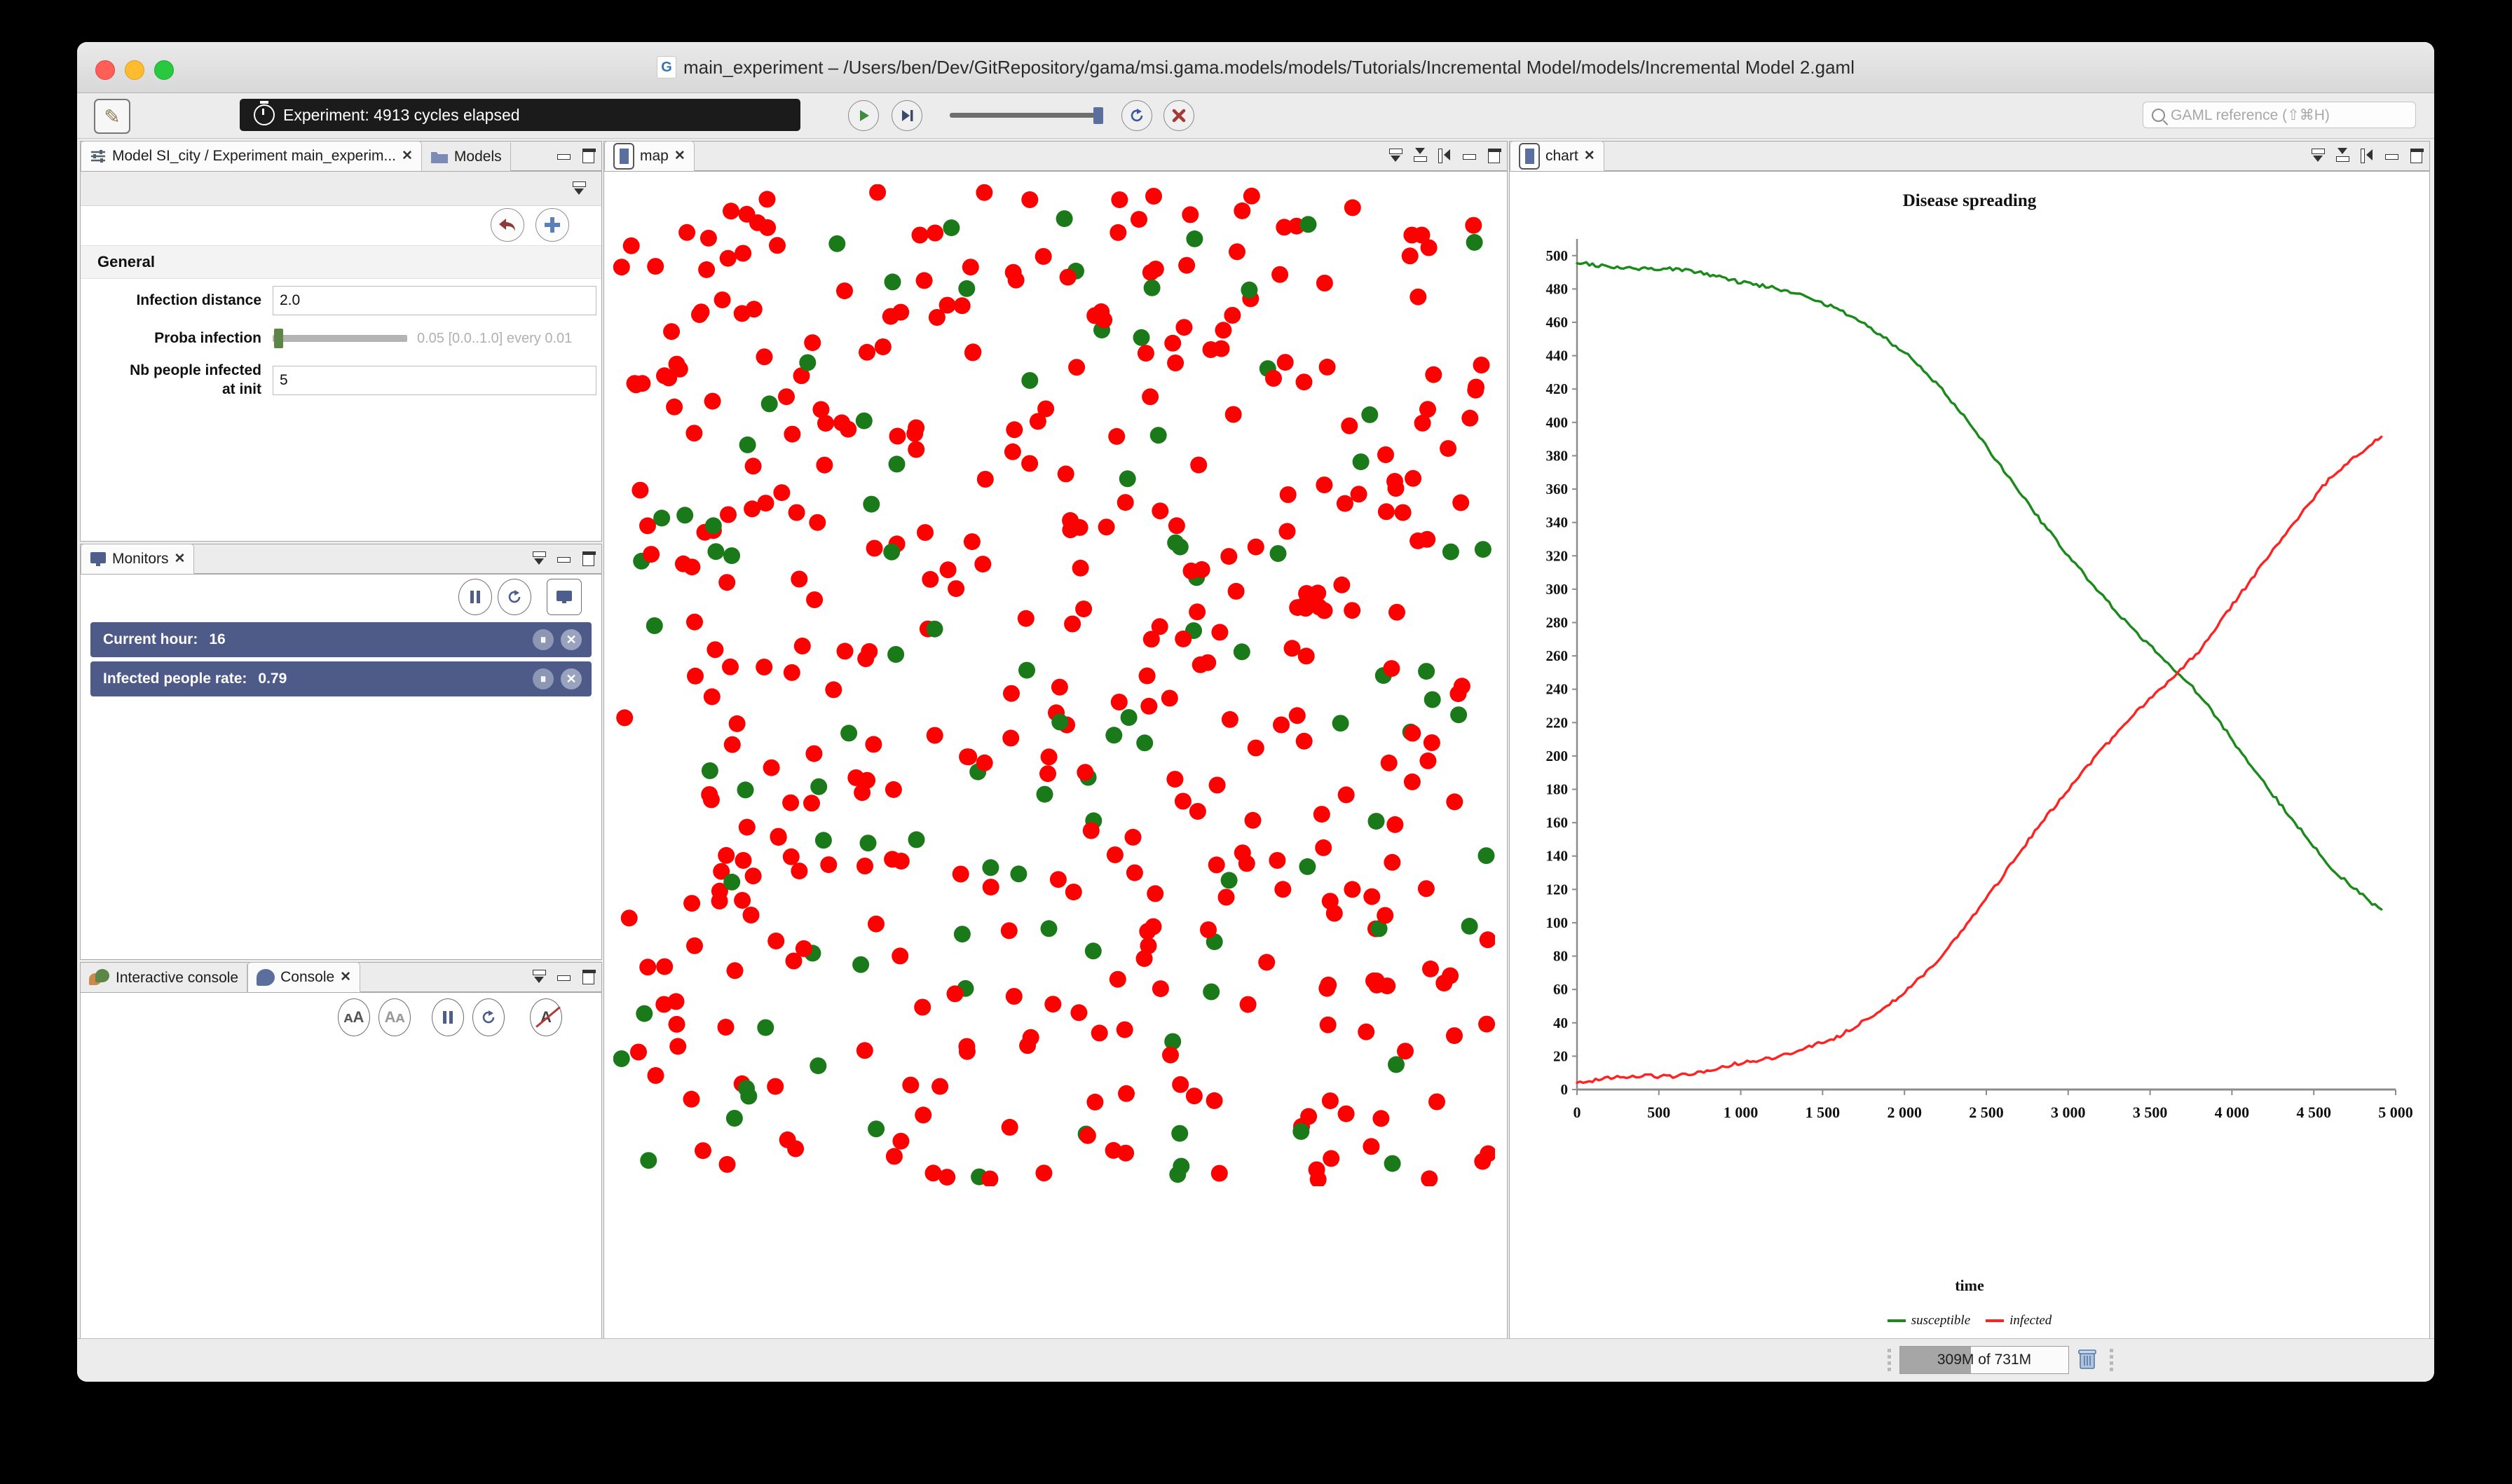  Describe the element at coordinates (907, 115) in the screenshot. I see `step-forward-icon` at that location.